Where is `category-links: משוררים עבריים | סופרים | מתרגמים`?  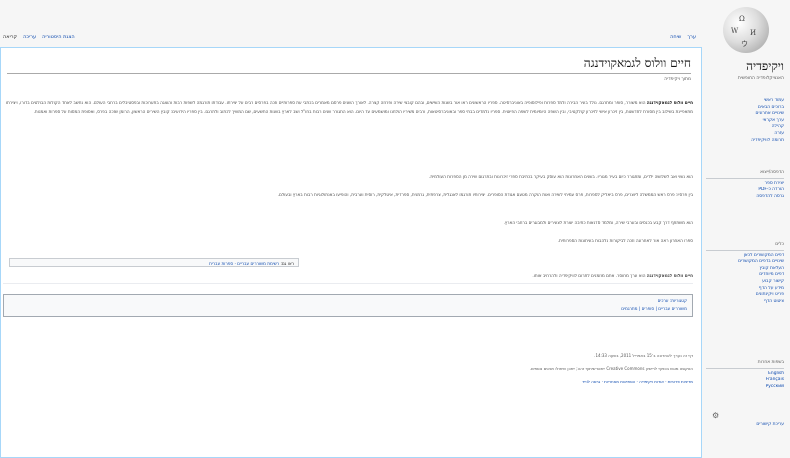
category-links: משוררים עבריים | סופרים | מתרגמים is located at coordinates (348, 308).